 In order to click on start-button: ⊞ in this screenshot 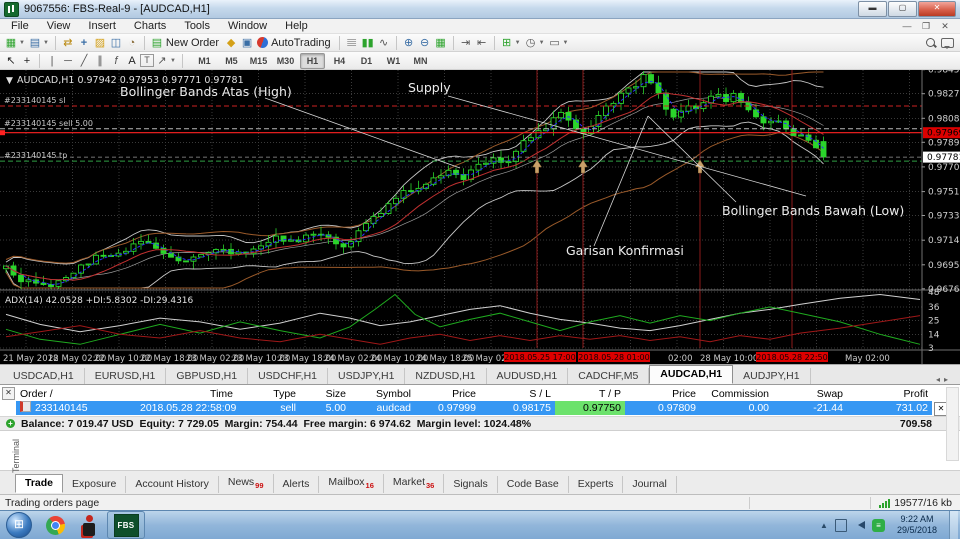, I will do `click(19, 525)`.